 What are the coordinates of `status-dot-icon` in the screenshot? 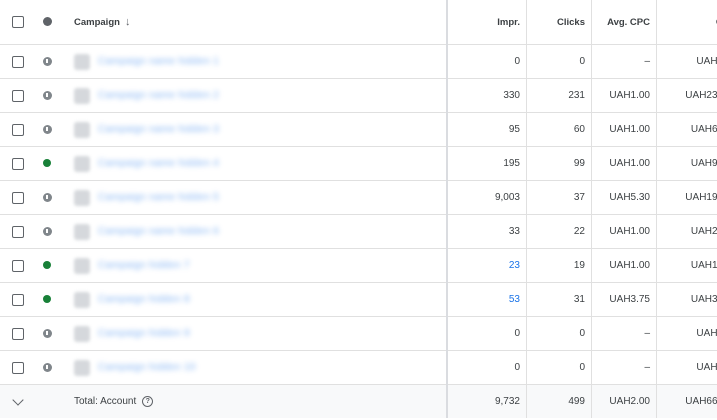 It's located at (47, 22).